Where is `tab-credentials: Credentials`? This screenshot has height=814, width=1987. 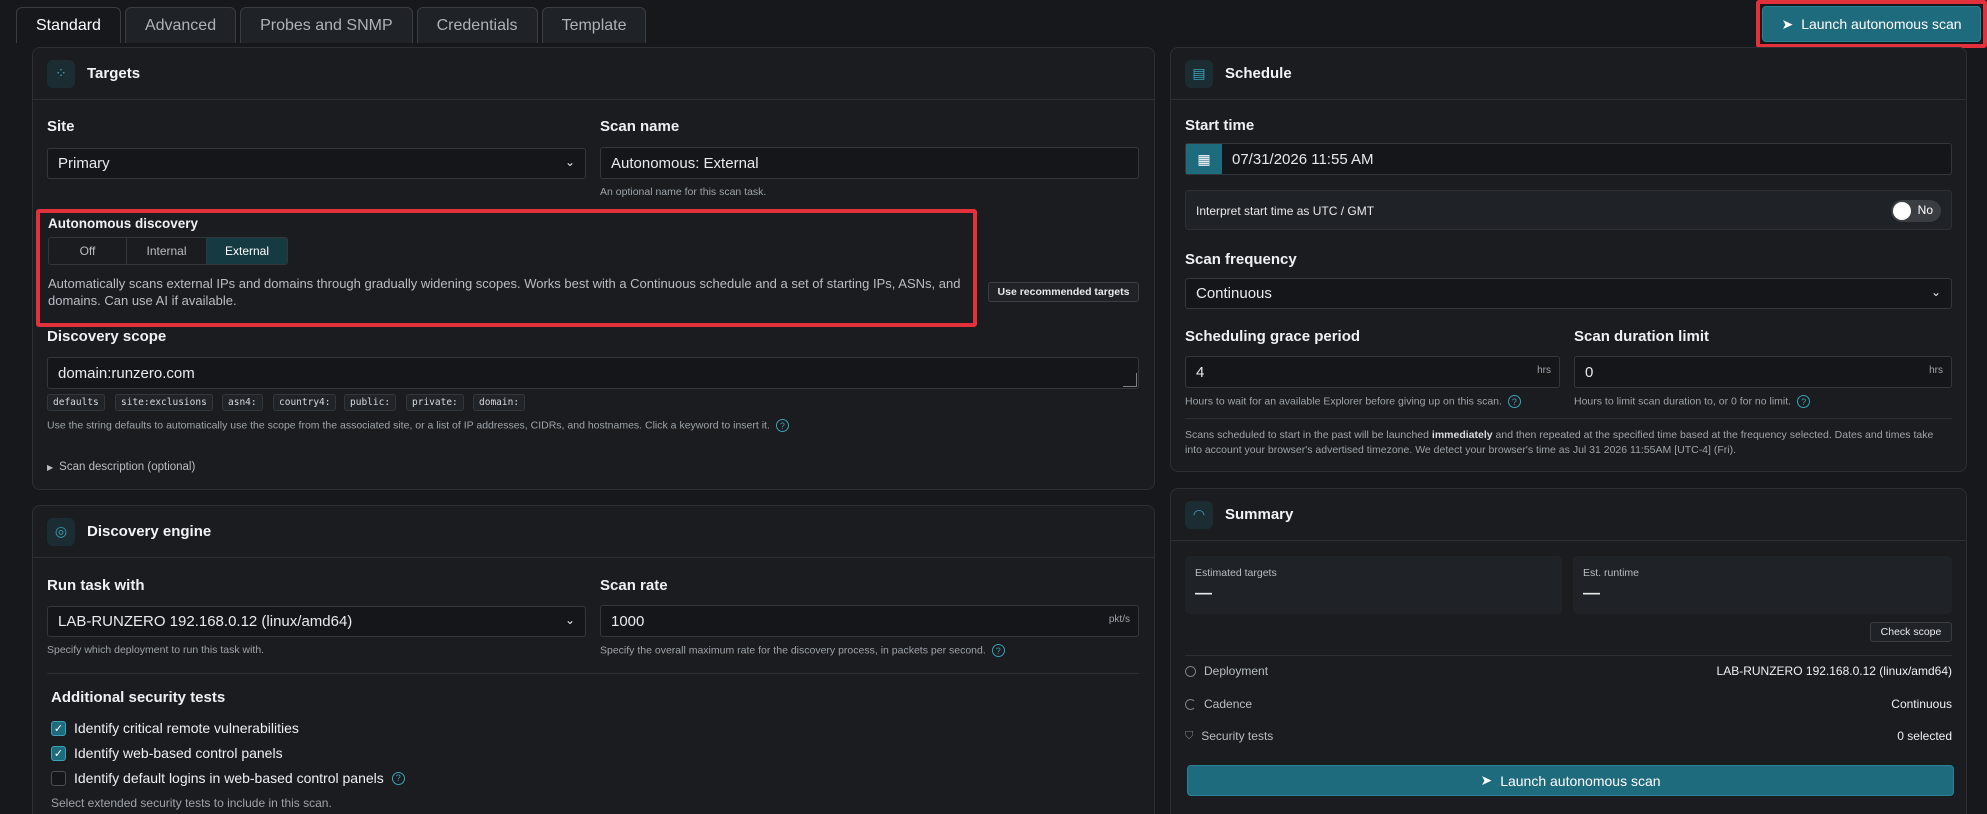 tab-credentials: Credentials is located at coordinates (477, 25).